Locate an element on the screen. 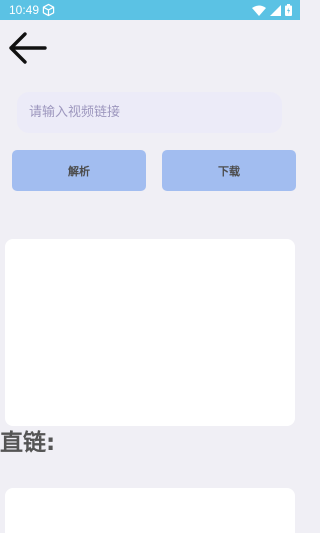  arrow-left-icon is located at coordinates (28, 48).